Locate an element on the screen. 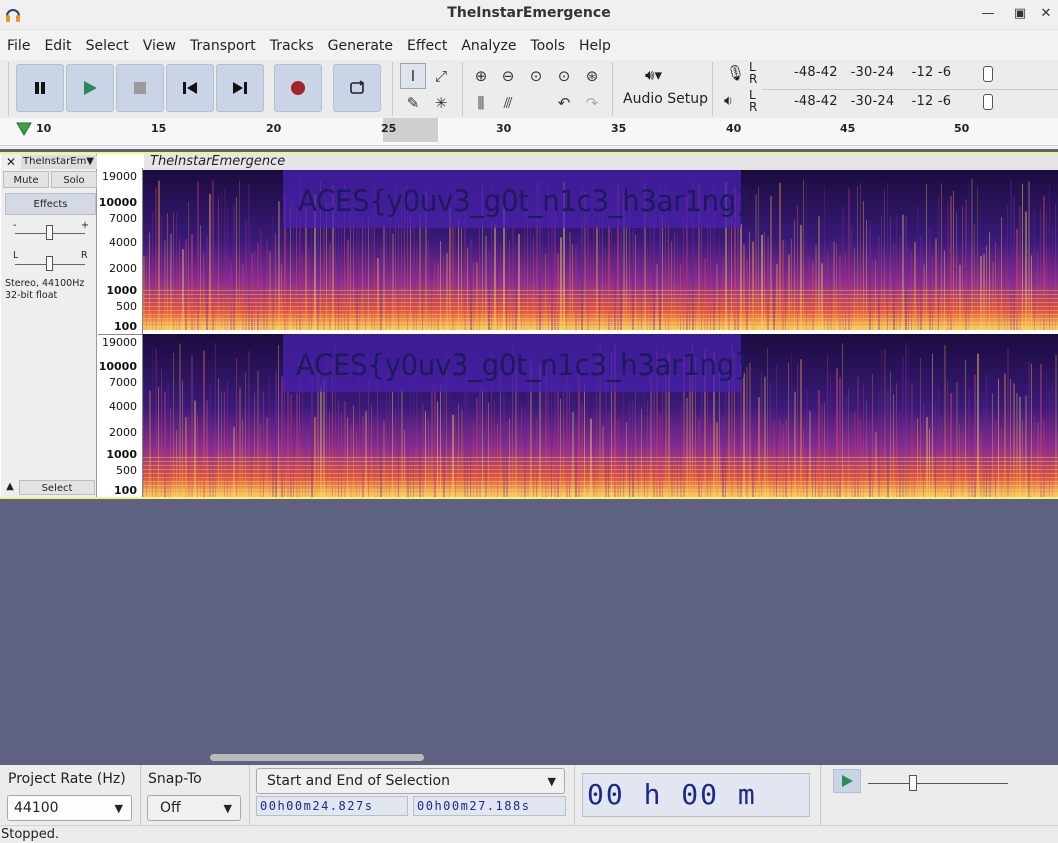  play-speed-thumb is located at coordinates (913, 783).